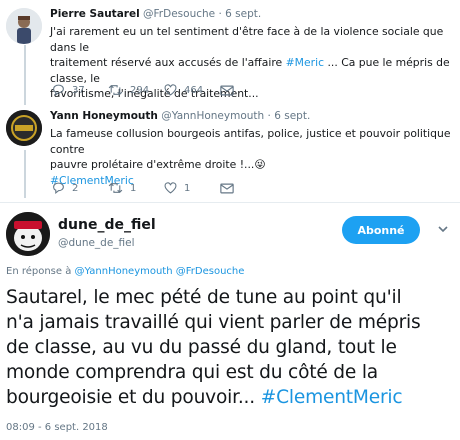 The width and height of the screenshot is (460, 440). I want to click on author-name: dune_de_fiel, so click(107, 225).